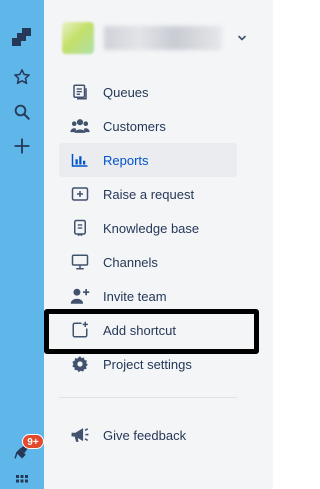 This screenshot has height=489, width=320. What do you see at coordinates (126, 92) in the screenshot?
I see `sidebar-item-label: Queues` at bounding box center [126, 92].